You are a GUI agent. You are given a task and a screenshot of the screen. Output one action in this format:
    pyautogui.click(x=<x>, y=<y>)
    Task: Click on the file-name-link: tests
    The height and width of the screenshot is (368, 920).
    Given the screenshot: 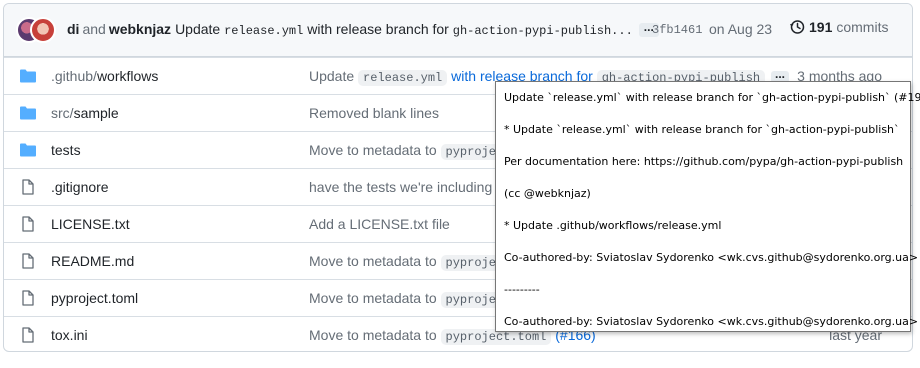 What is the action you would take?
    pyautogui.click(x=66, y=150)
    